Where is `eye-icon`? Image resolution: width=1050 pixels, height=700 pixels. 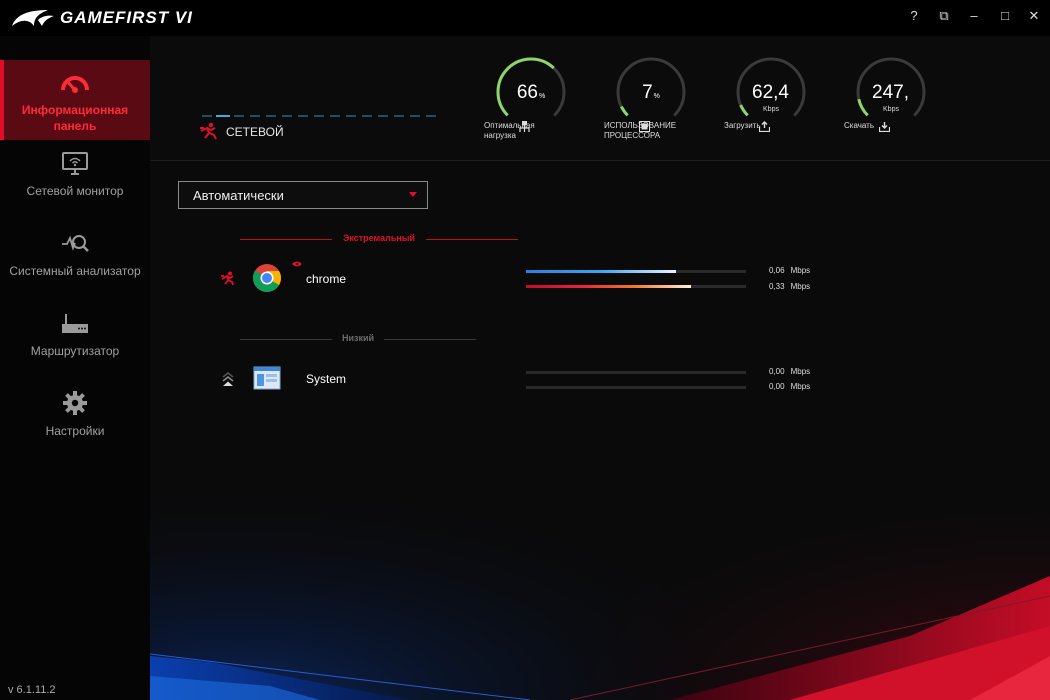 eye-icon is located at coordinates (297, 264).